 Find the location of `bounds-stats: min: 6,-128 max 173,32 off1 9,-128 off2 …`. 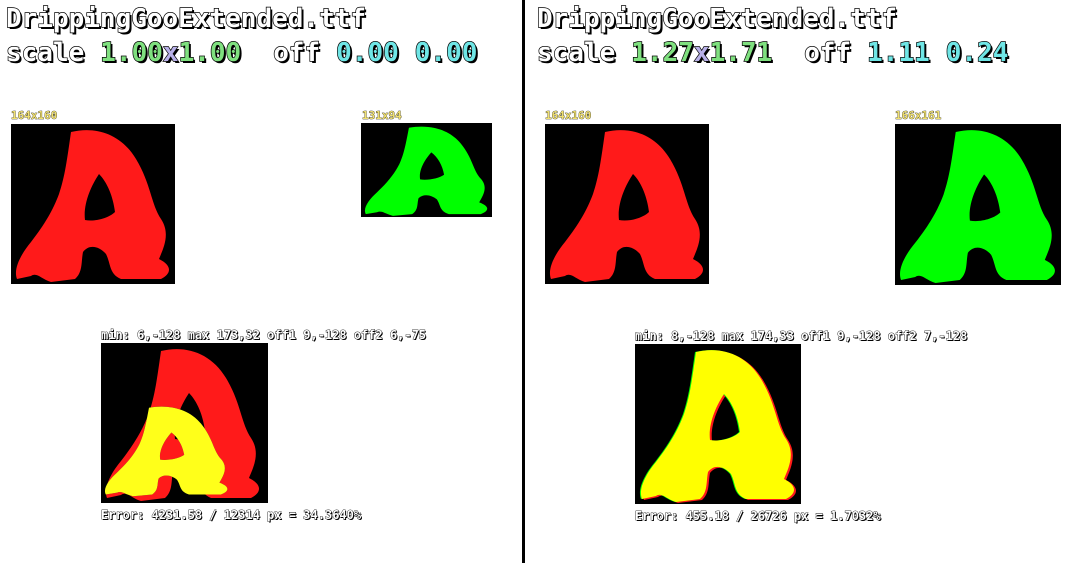

bounds-stats: min: 6,-128 max 173,32 off1 9,-128 off2 … is located at coordinates (264, 335).